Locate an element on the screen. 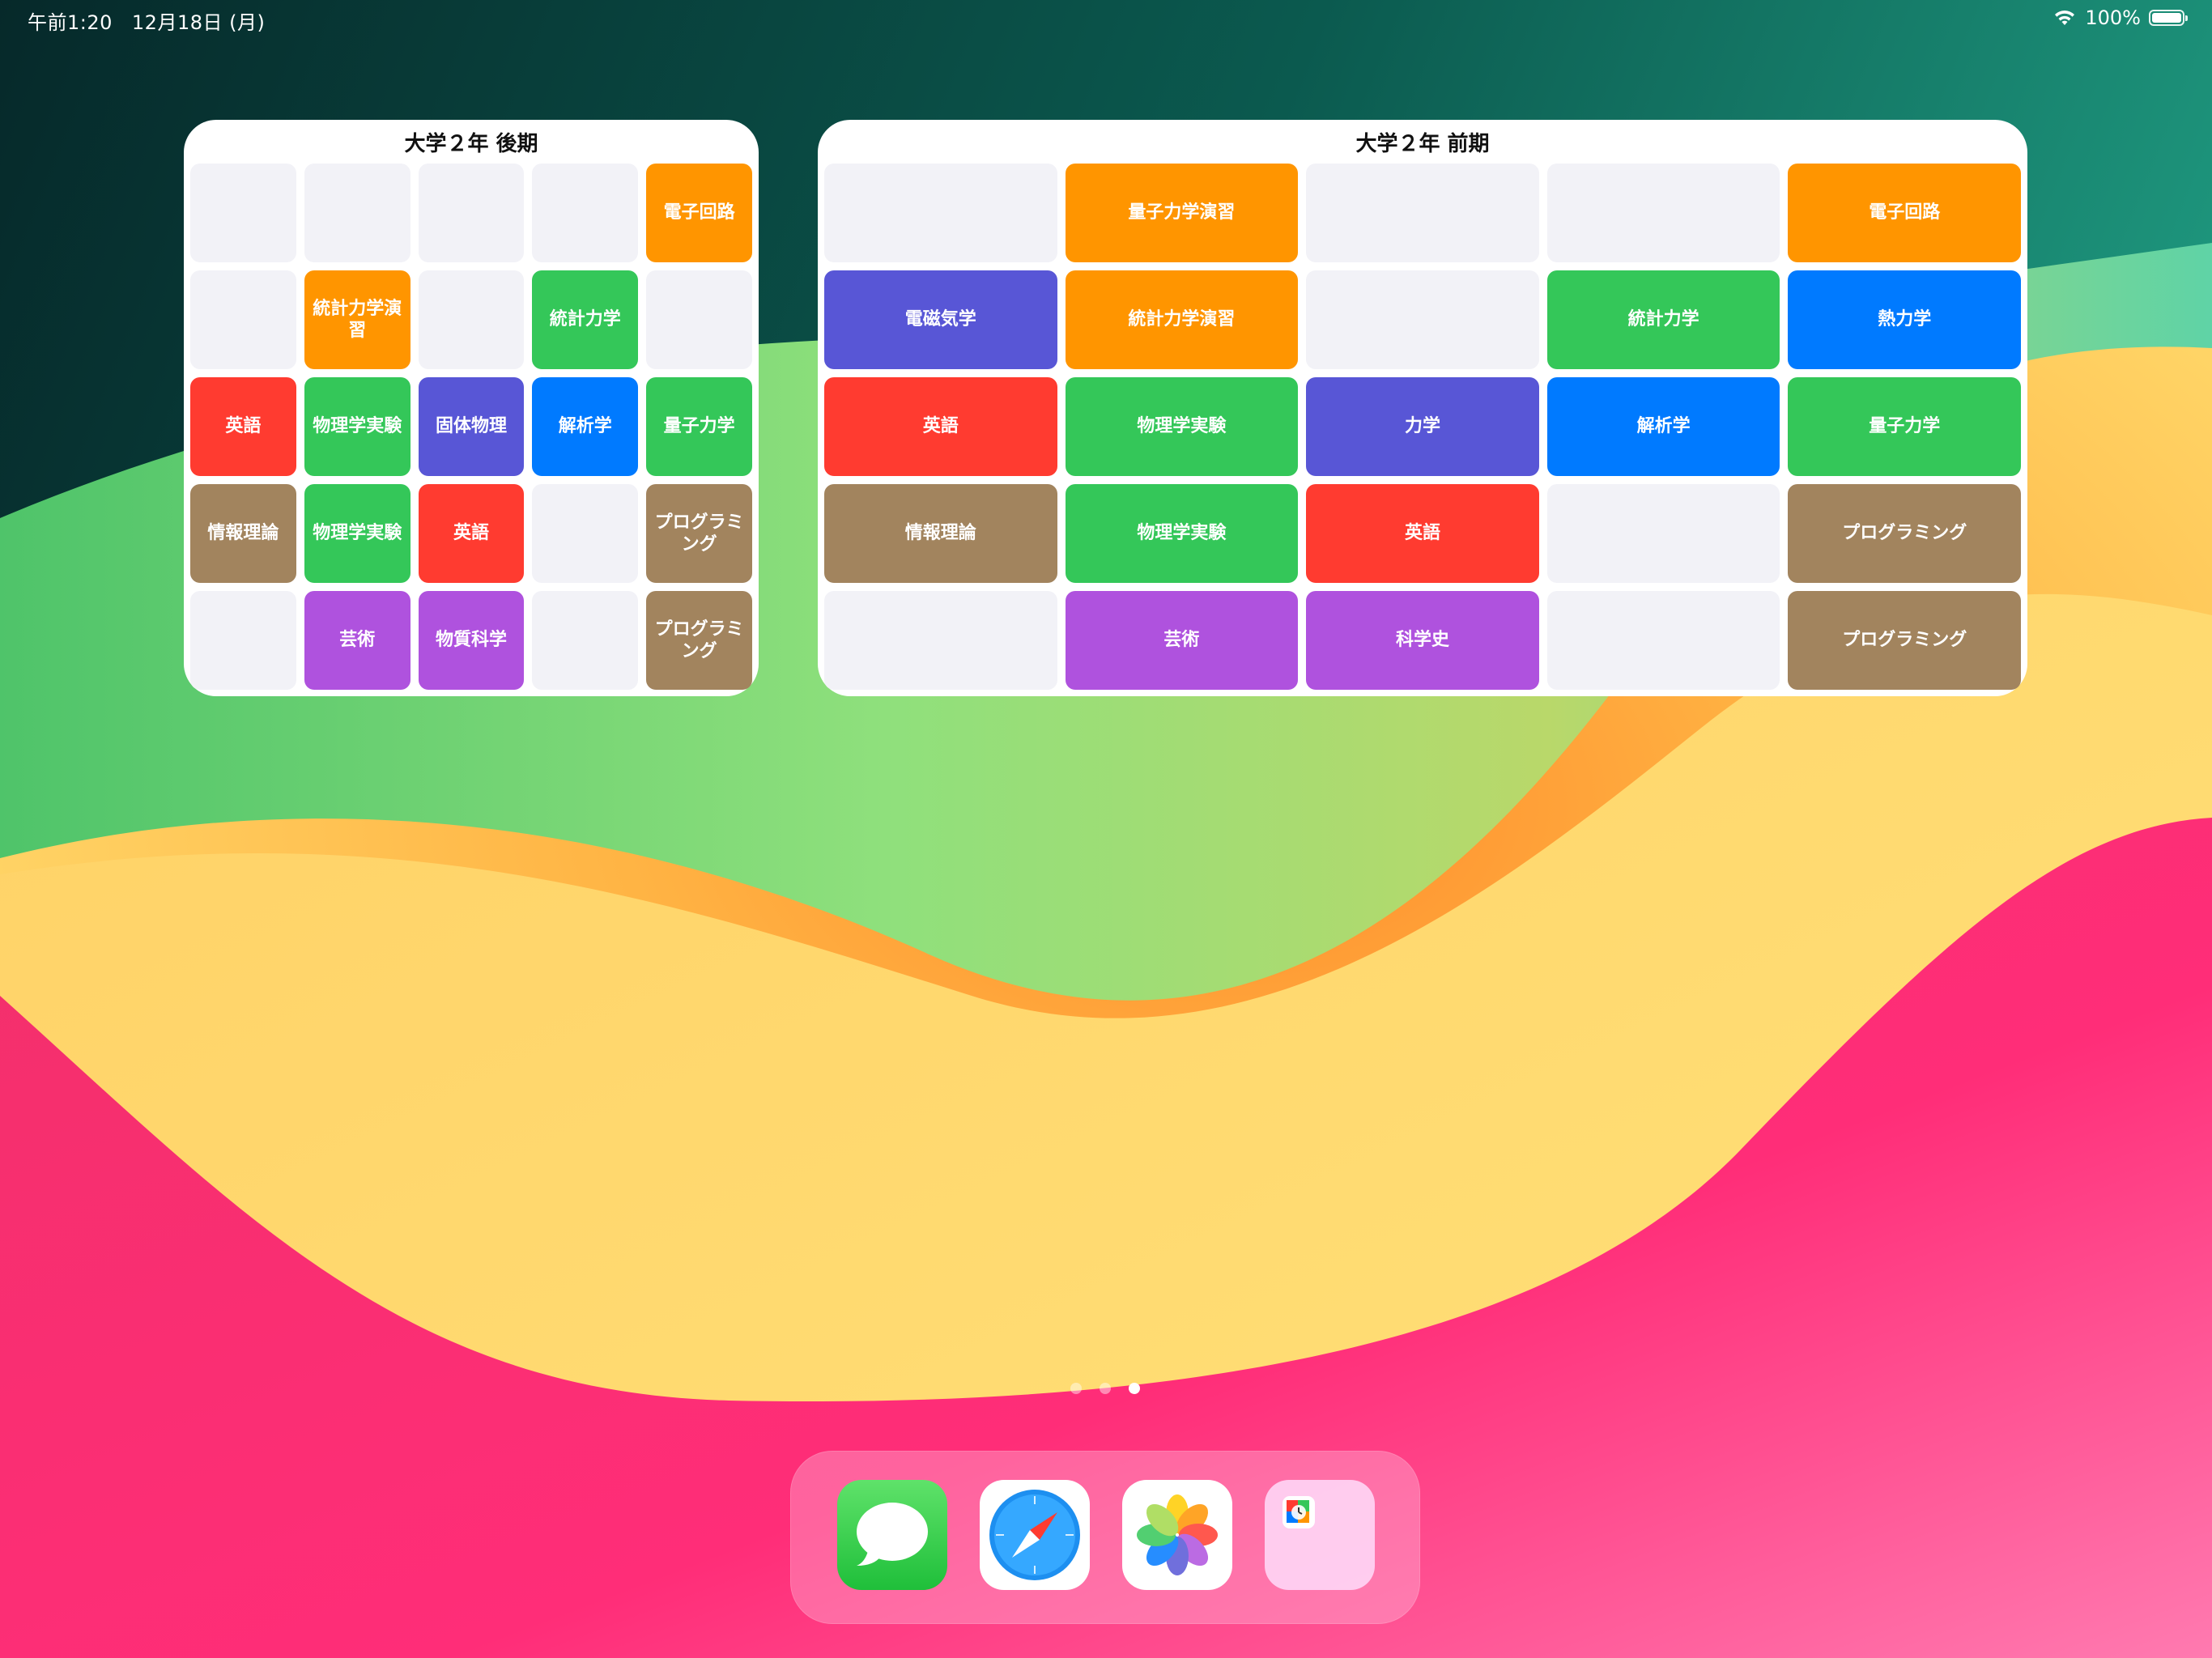 The height and width of the screenshot is (1658, 2212). safari-icon is located at coordinates (1035, 1535).